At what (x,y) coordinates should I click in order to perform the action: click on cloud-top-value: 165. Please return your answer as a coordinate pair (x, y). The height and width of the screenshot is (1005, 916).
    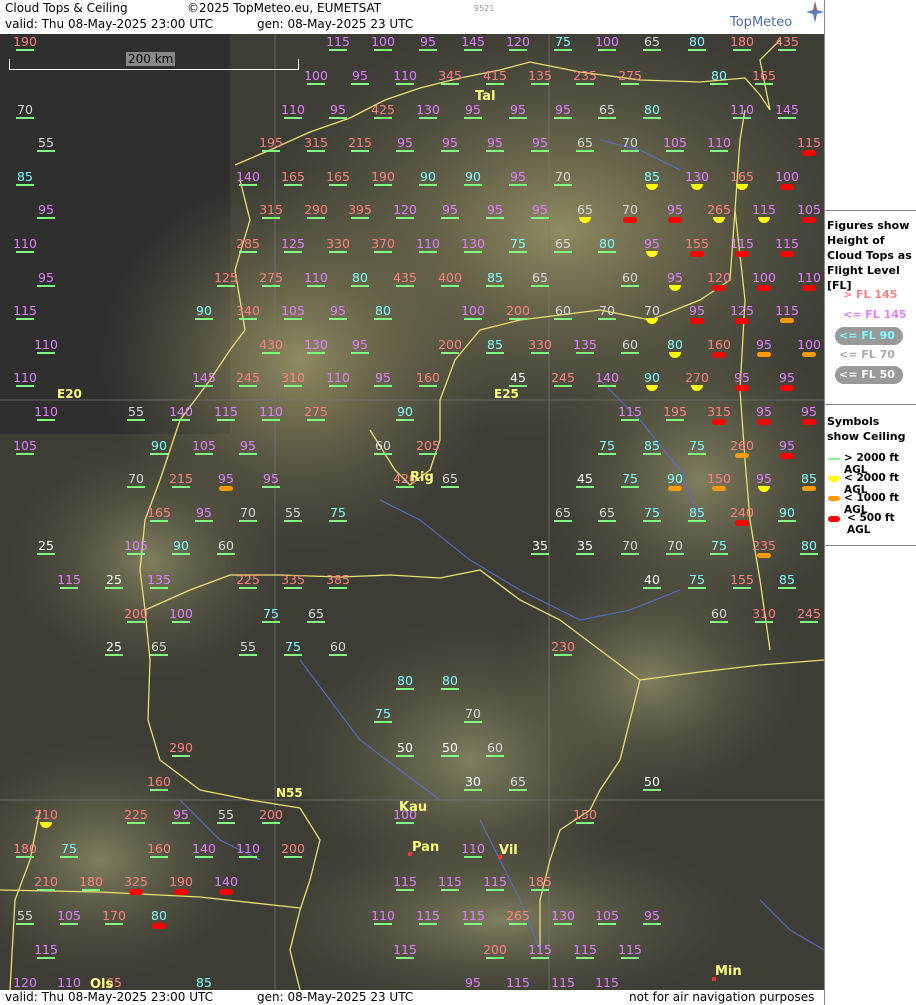
    Looking at the image, I should click on (159, 512).